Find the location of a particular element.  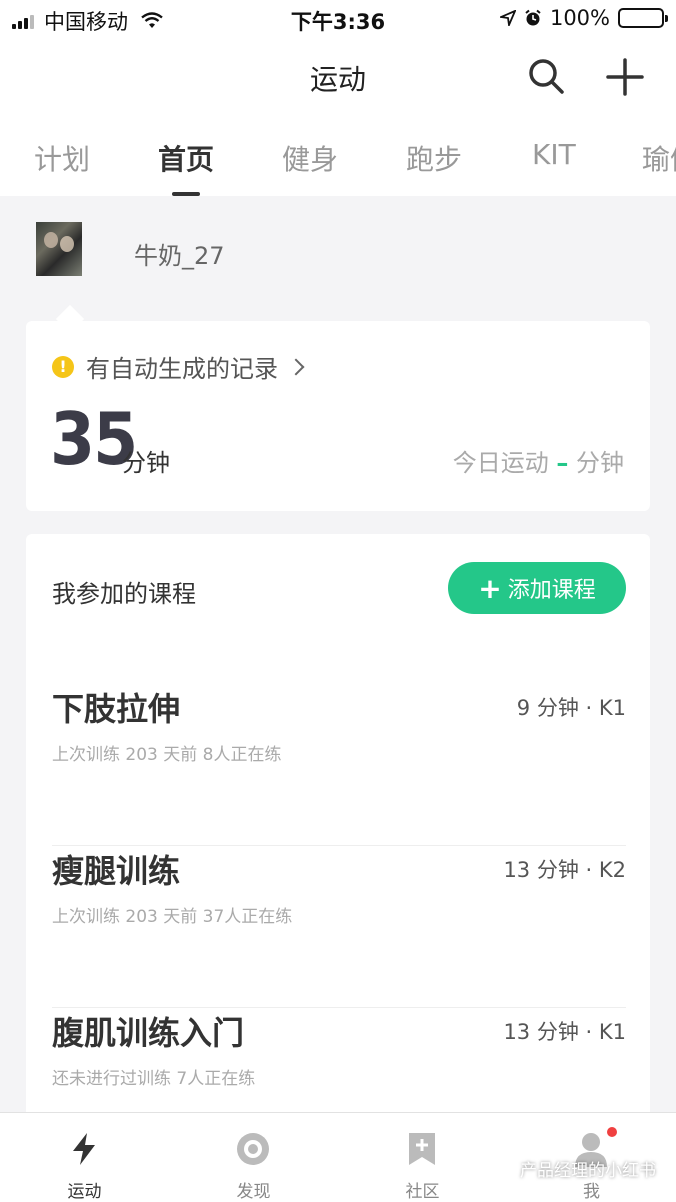

course-meta: 13 分钟 · K2 is located at coordinates (564, 870).